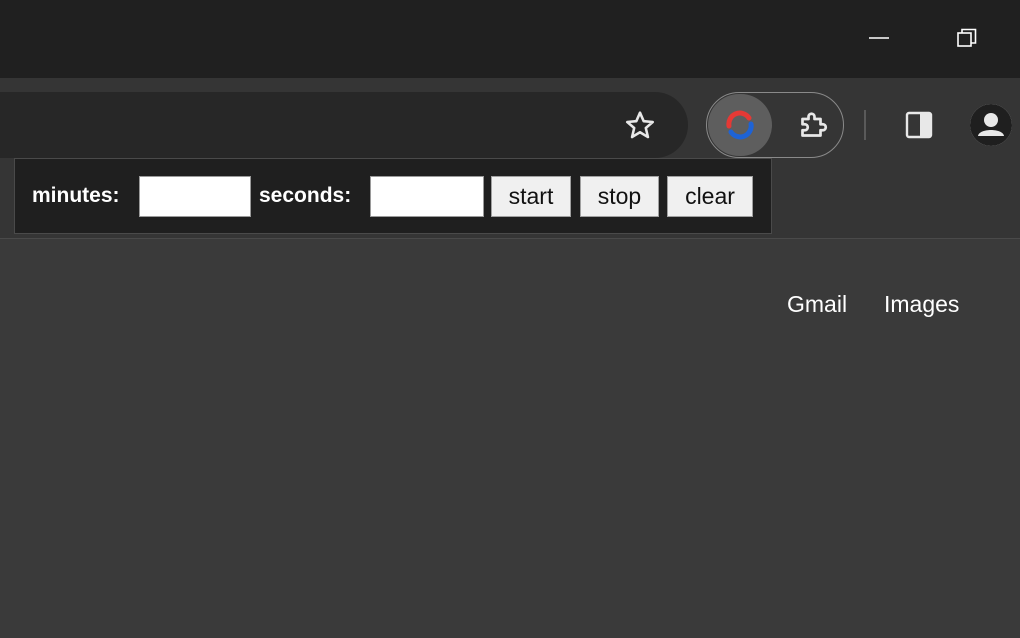  Describe the element at coordinates (344, 125) in the screenshot. I see `address-bar` at that location.